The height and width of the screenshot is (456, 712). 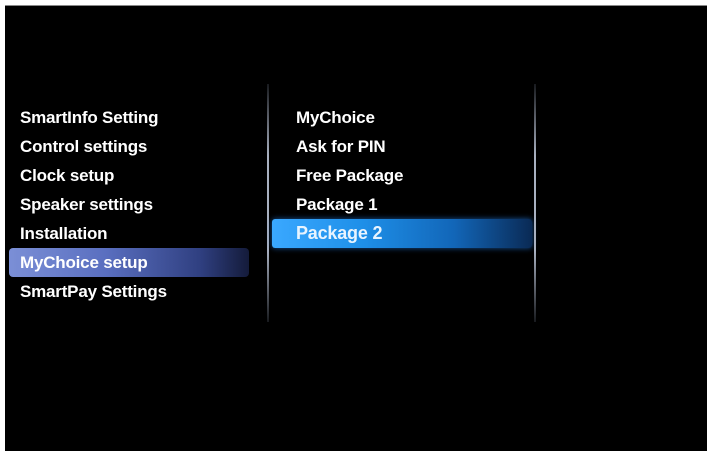 What do you see at coordinates (402, 146) in the screenshot?
I see `submenu-item-ask-for-pin: Ask for PIN` at bounding box center [402, 146].